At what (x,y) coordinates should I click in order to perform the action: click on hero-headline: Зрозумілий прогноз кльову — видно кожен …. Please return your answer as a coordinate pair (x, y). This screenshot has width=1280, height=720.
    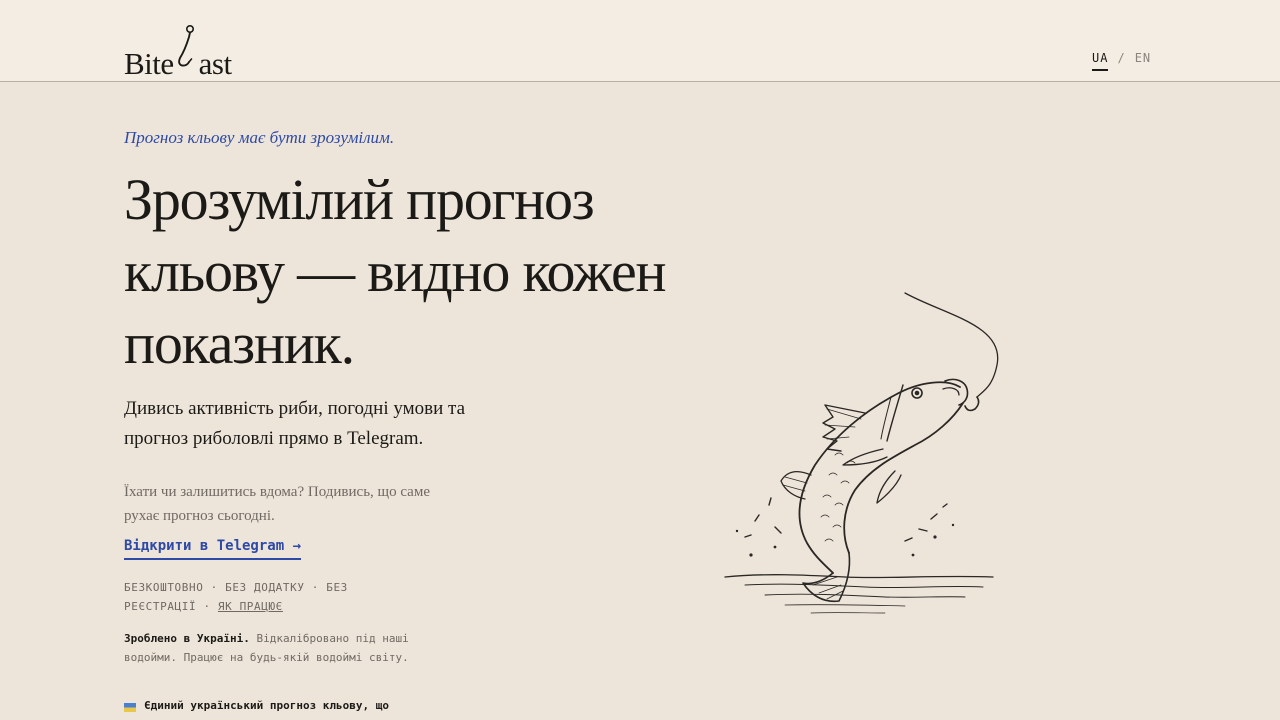
    Looking at the image, I should click on (395, 271).